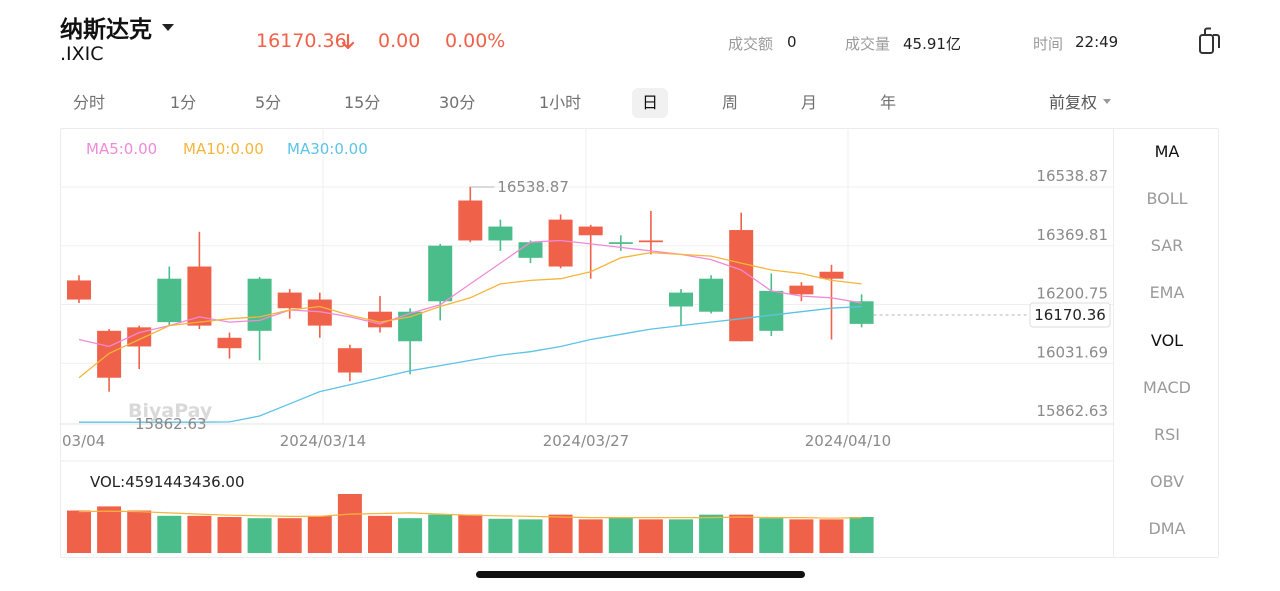 The image size is (1280, 591). Describe the element at coordinates (399, 41) in the screenshot. I see `price-change: 0.00` at that location.